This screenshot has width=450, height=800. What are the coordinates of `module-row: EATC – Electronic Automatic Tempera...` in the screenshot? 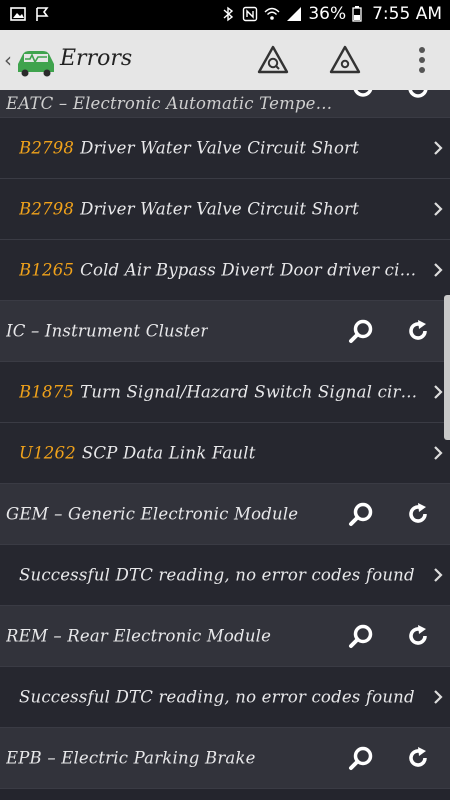 It's located at (225, 104).